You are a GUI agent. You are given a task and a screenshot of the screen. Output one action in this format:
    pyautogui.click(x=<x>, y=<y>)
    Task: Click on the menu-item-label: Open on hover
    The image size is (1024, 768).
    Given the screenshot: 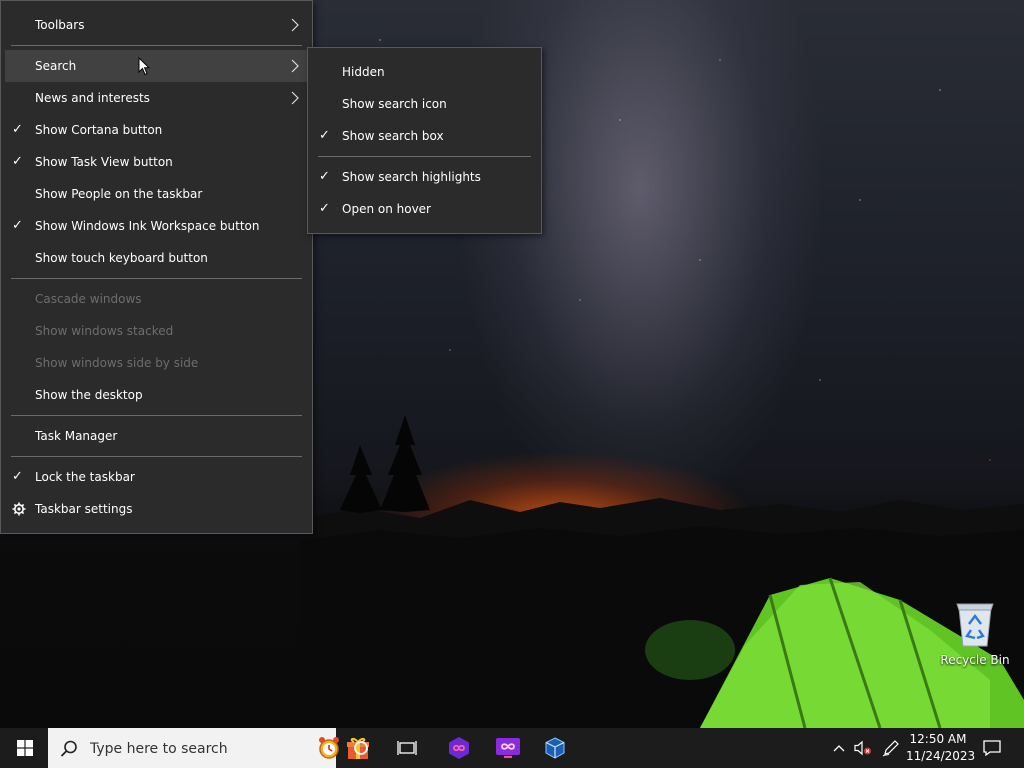 What is the action you would take?
    pyautogui.click(x=386, y=209)
    